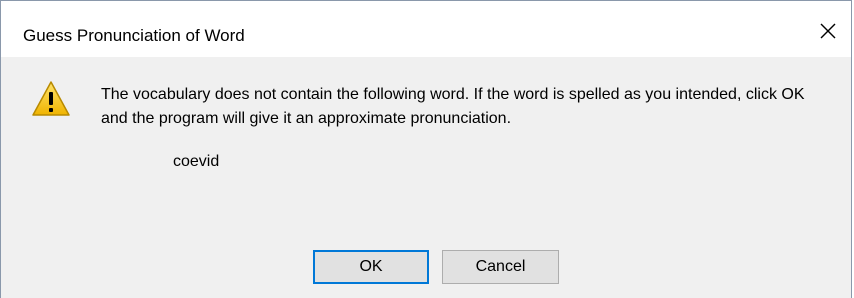  I want to click on close-button, so click(828, 31).